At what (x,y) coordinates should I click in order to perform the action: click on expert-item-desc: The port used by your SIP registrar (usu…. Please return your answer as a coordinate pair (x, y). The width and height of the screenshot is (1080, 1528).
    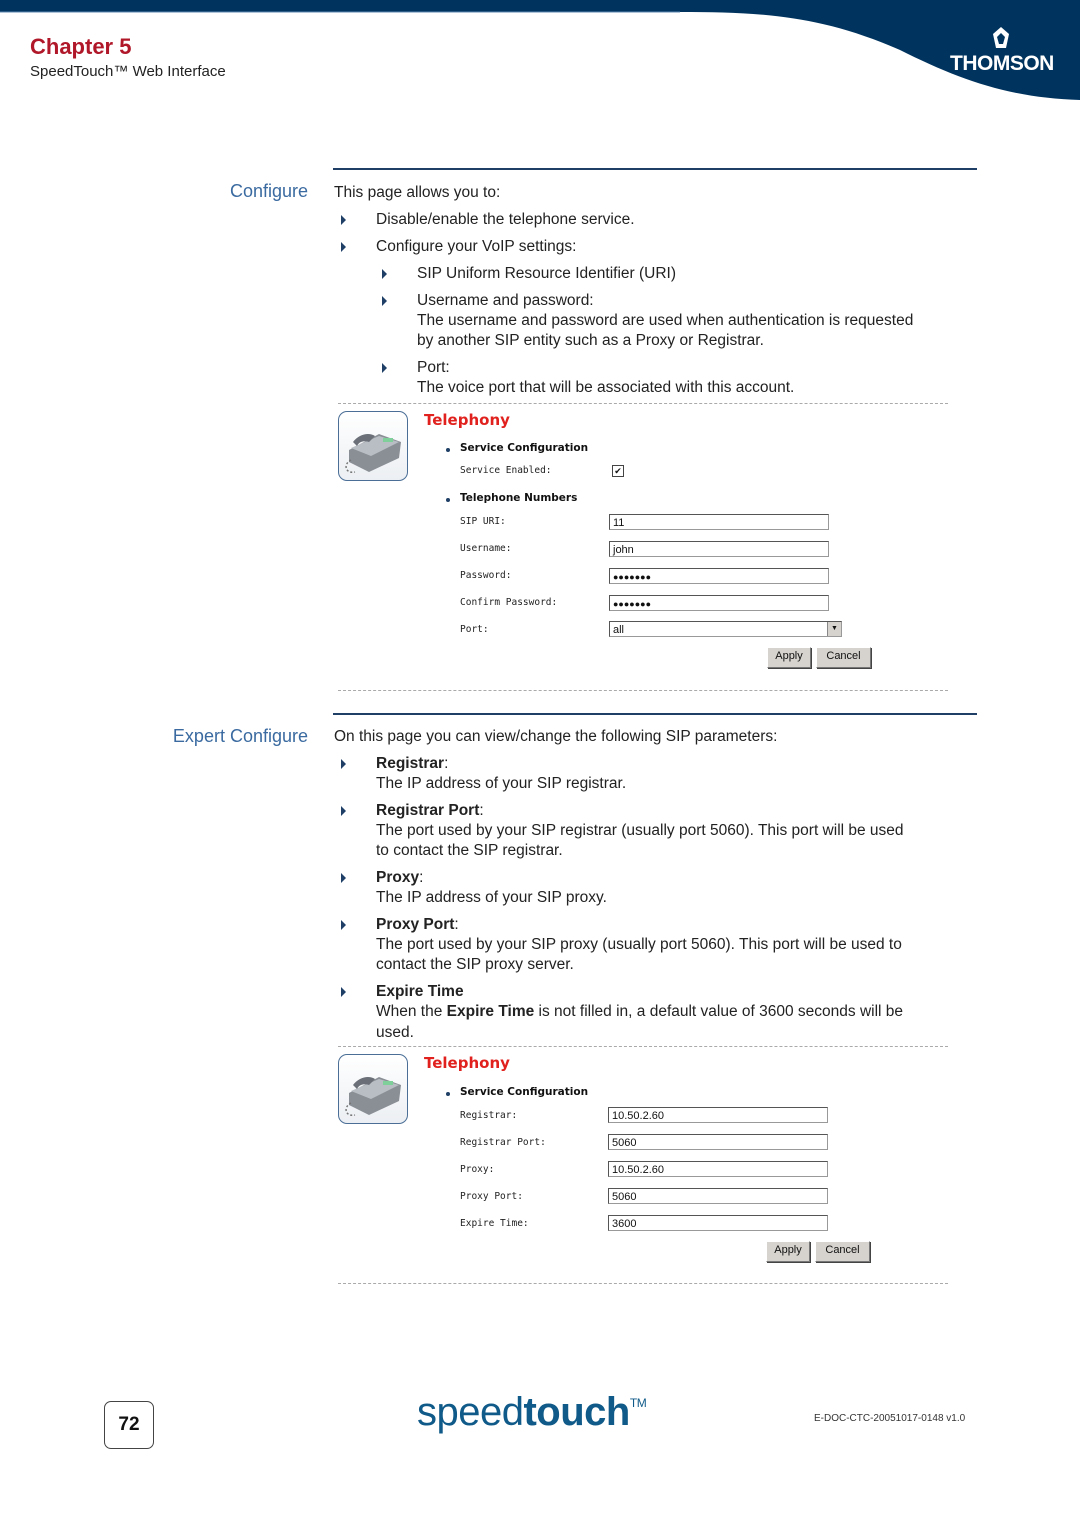
    Looking at the image, I should click on (640, 830).